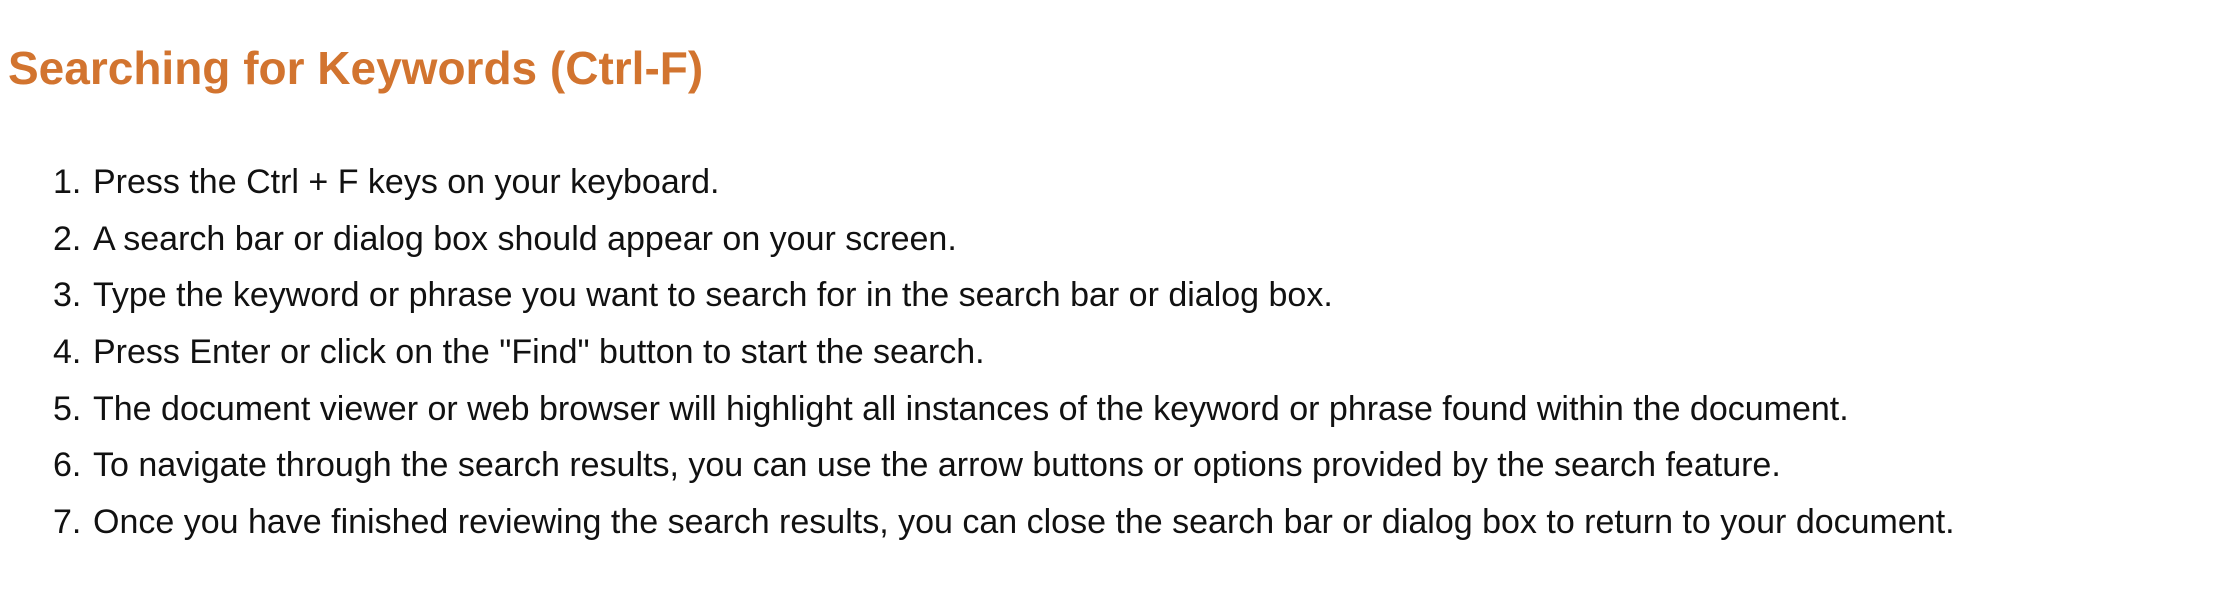 The image size is (2216, 596). I want to click on step-number: 4., so click(67, 352).